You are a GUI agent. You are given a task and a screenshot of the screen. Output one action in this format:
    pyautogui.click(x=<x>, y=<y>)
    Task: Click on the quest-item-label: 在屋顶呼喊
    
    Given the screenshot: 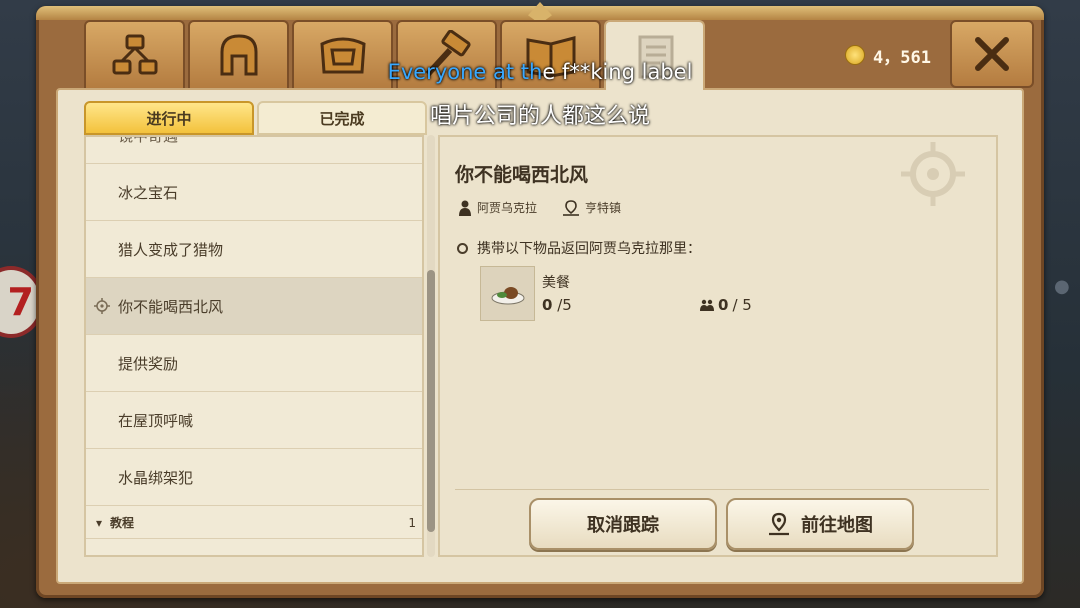 What is the action you would take?
    pyautogui.click(x=156, y=420)
    